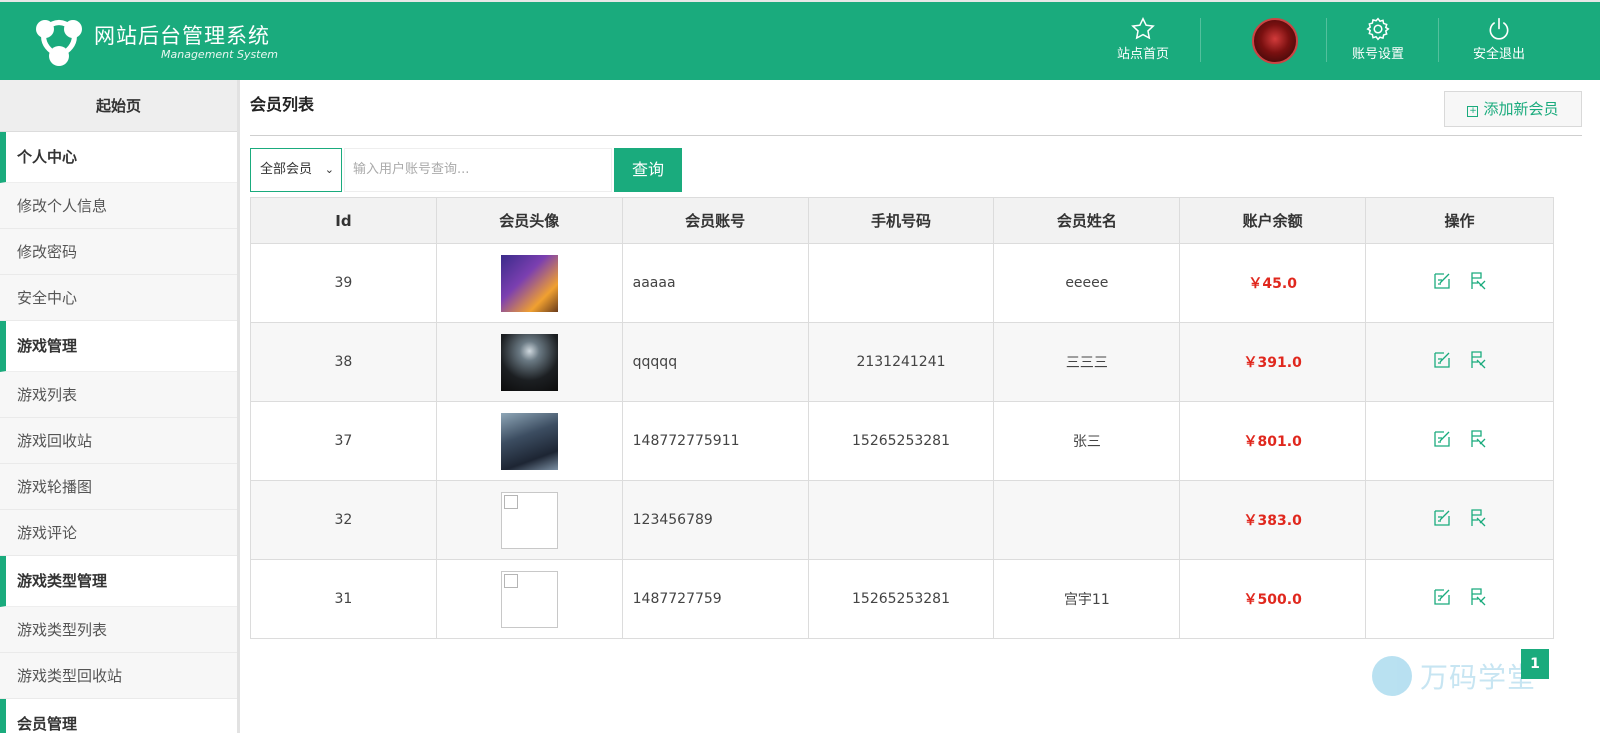 The image size is (1600, 733). What do you see at coordinates (1459, 220) in the screenshot?
I see `col-actions: 操作` at bounding box center [1459, 220].